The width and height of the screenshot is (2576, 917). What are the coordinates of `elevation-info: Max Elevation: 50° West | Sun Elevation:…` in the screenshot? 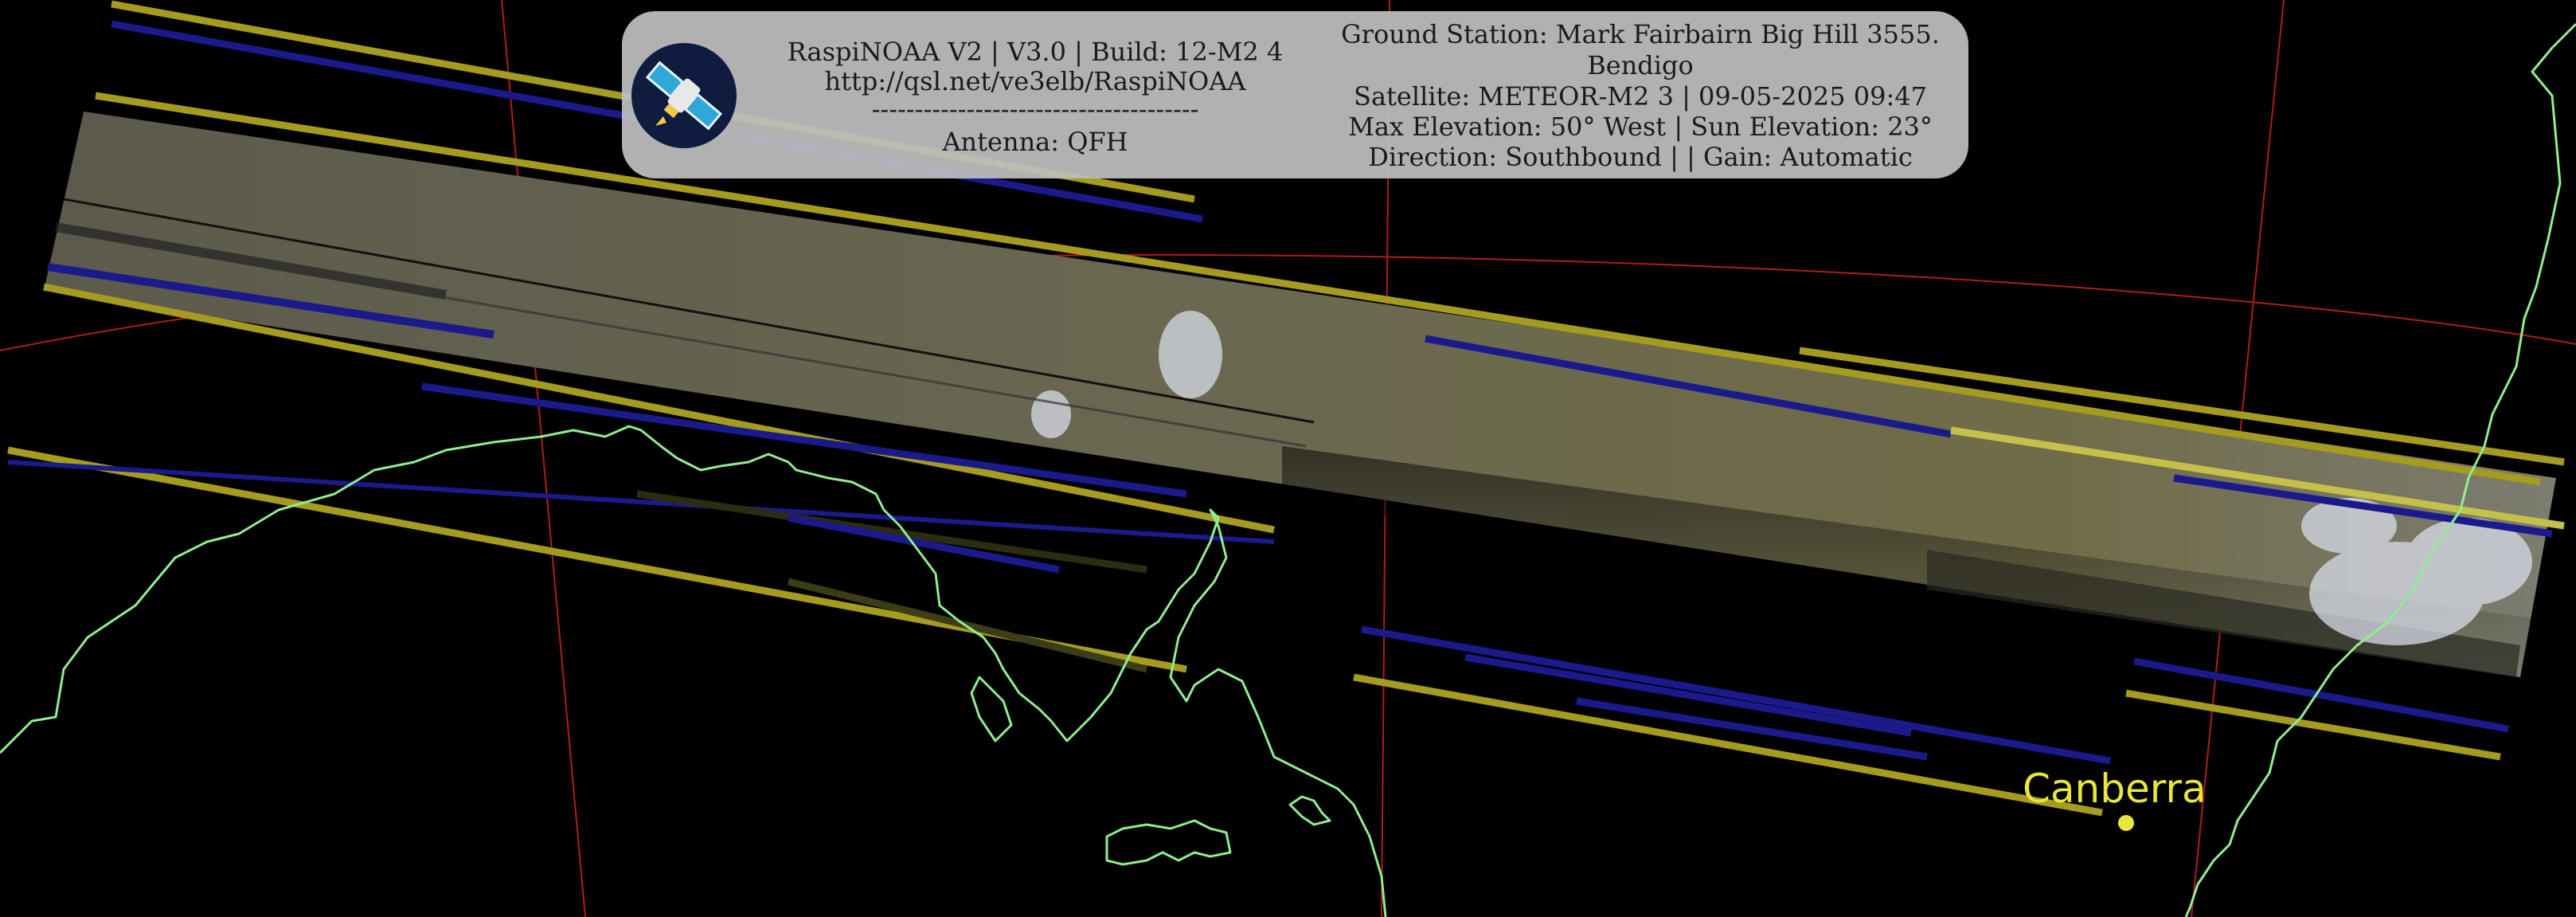 It's located at (1641, 127).